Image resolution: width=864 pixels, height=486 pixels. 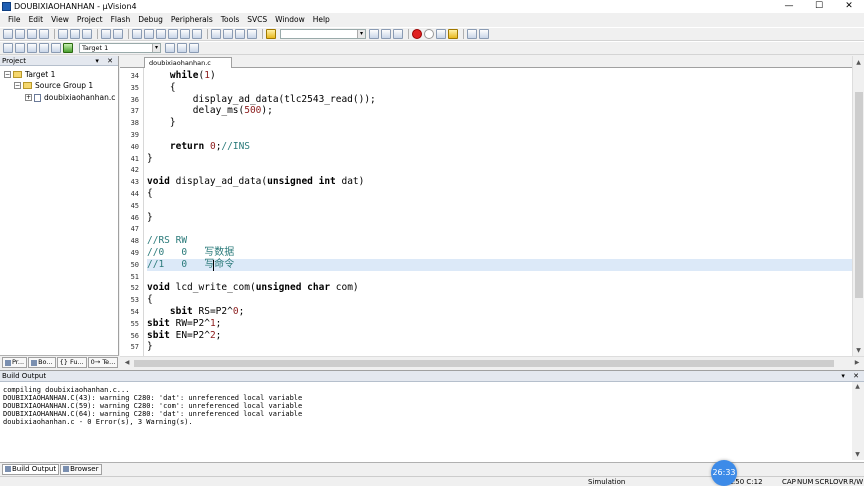 What do you see at coordinates (53, 85) in the screenshot?
I see `tree-source-group: − Source Group 1` at bounding box center [53, 85].